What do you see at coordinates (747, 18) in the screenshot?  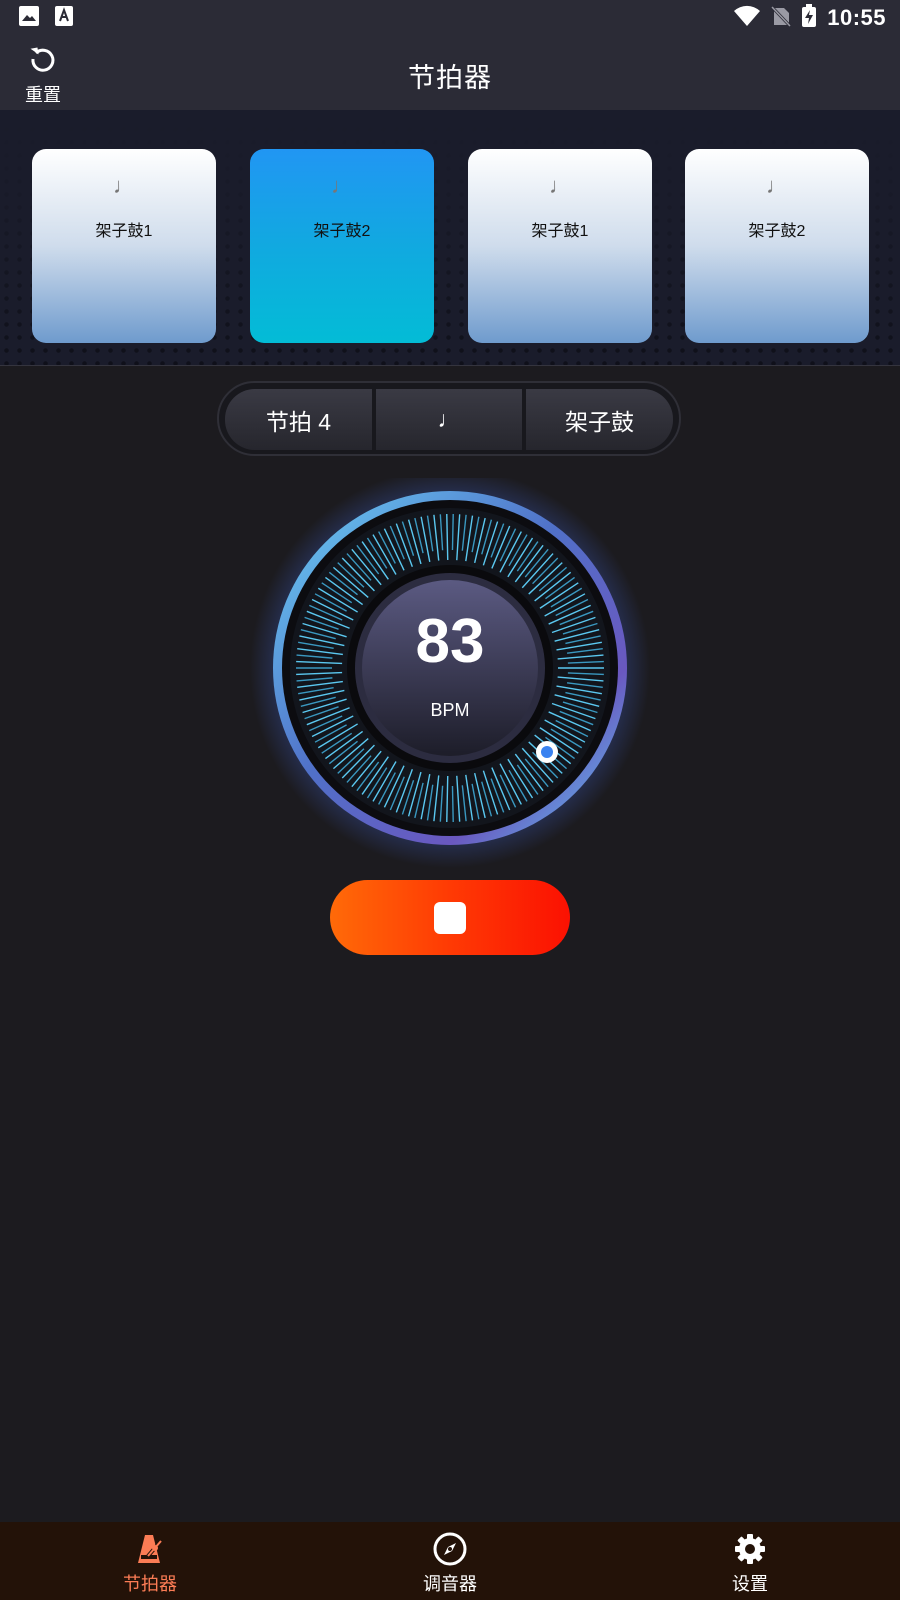 I see `wifi-icon` at bounding box center [747, 18].